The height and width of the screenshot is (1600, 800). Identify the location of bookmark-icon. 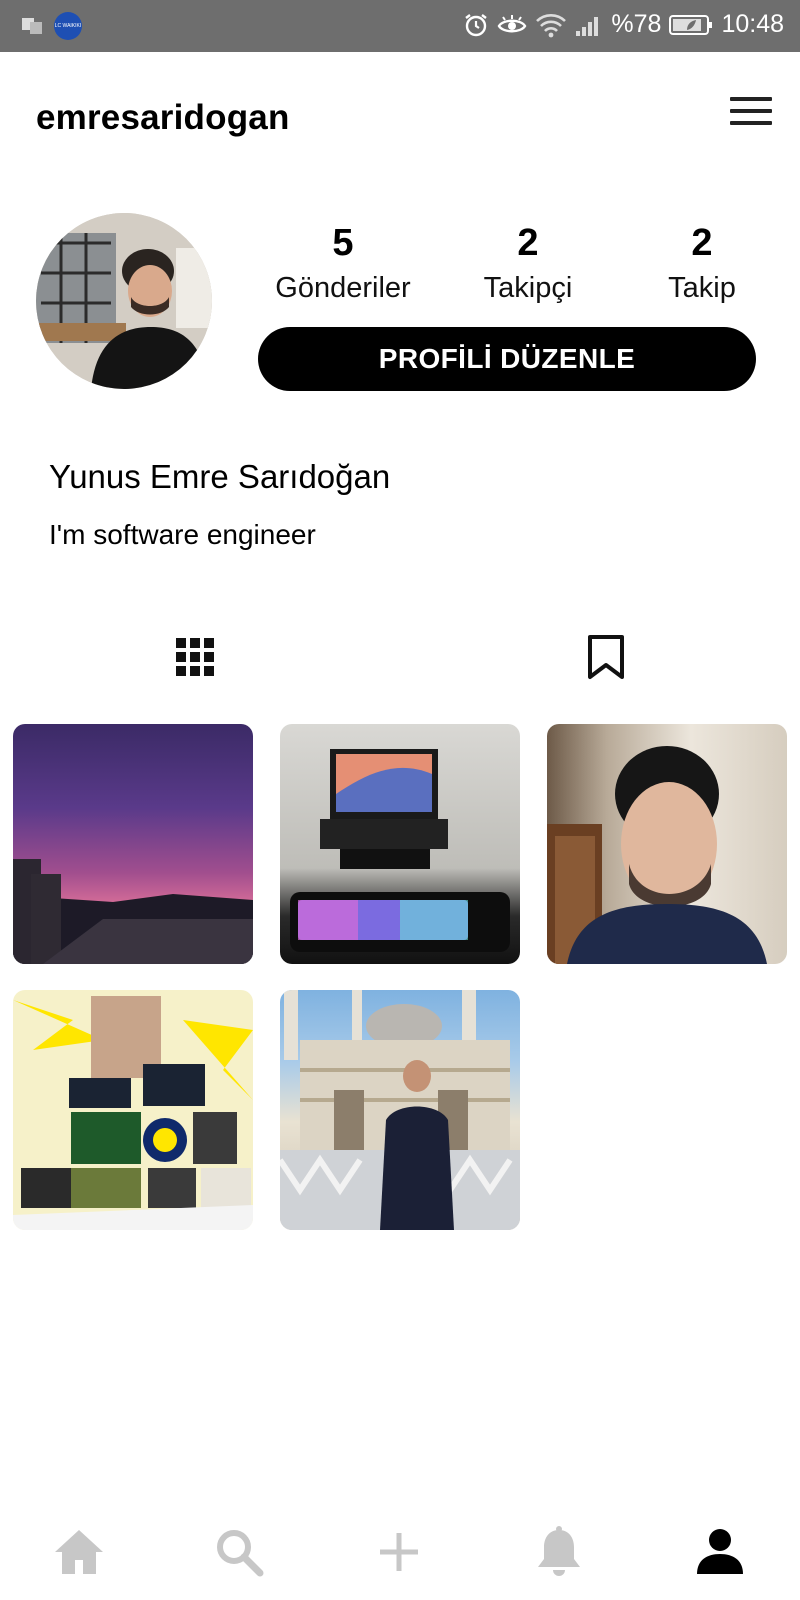
(606, 657).